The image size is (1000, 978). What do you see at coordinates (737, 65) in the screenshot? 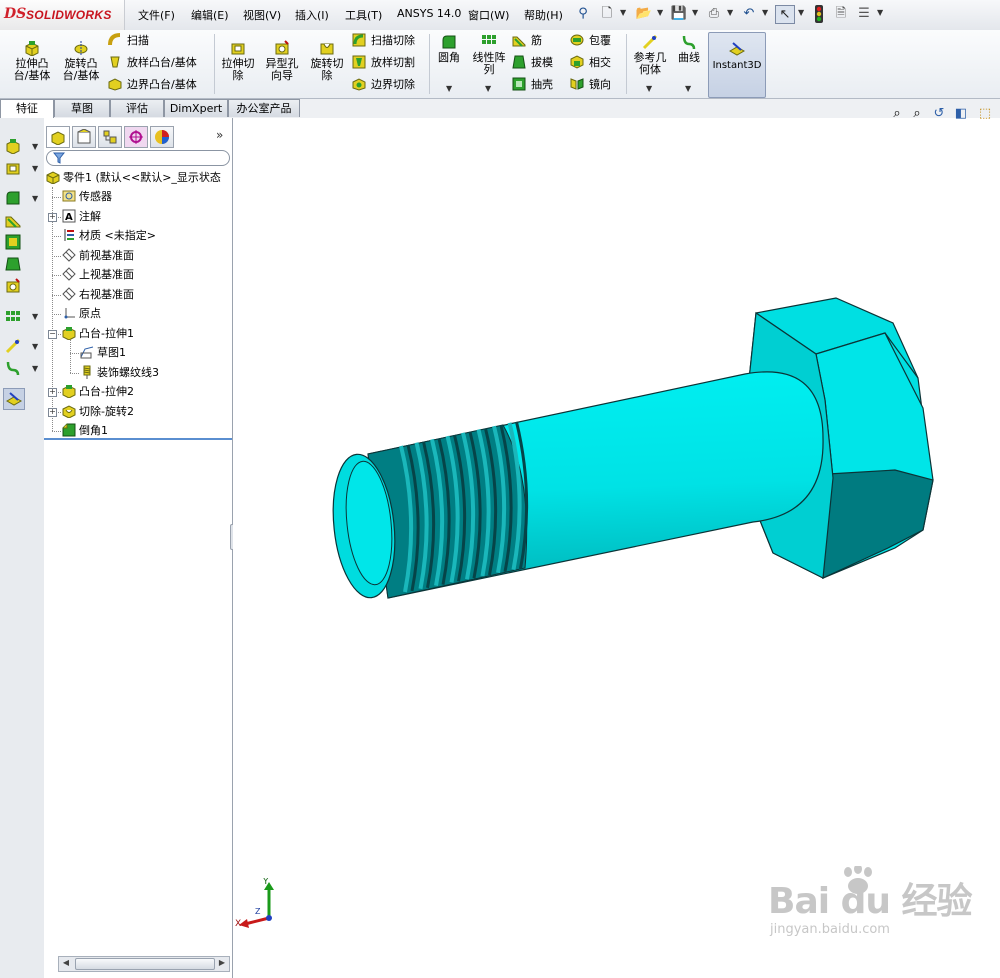
I see `instant3d-button: Instant3D` at bounding box center [737, 65].